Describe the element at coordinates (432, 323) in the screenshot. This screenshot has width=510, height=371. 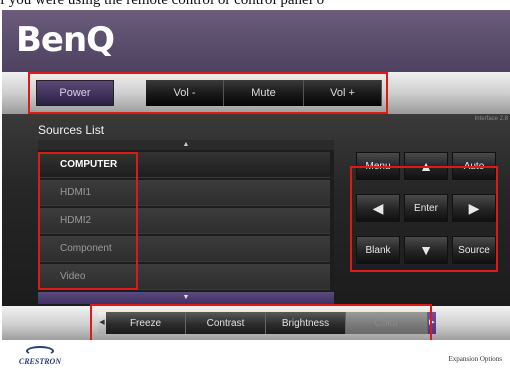
I see `scroll-right-icon: ▶` at that location.